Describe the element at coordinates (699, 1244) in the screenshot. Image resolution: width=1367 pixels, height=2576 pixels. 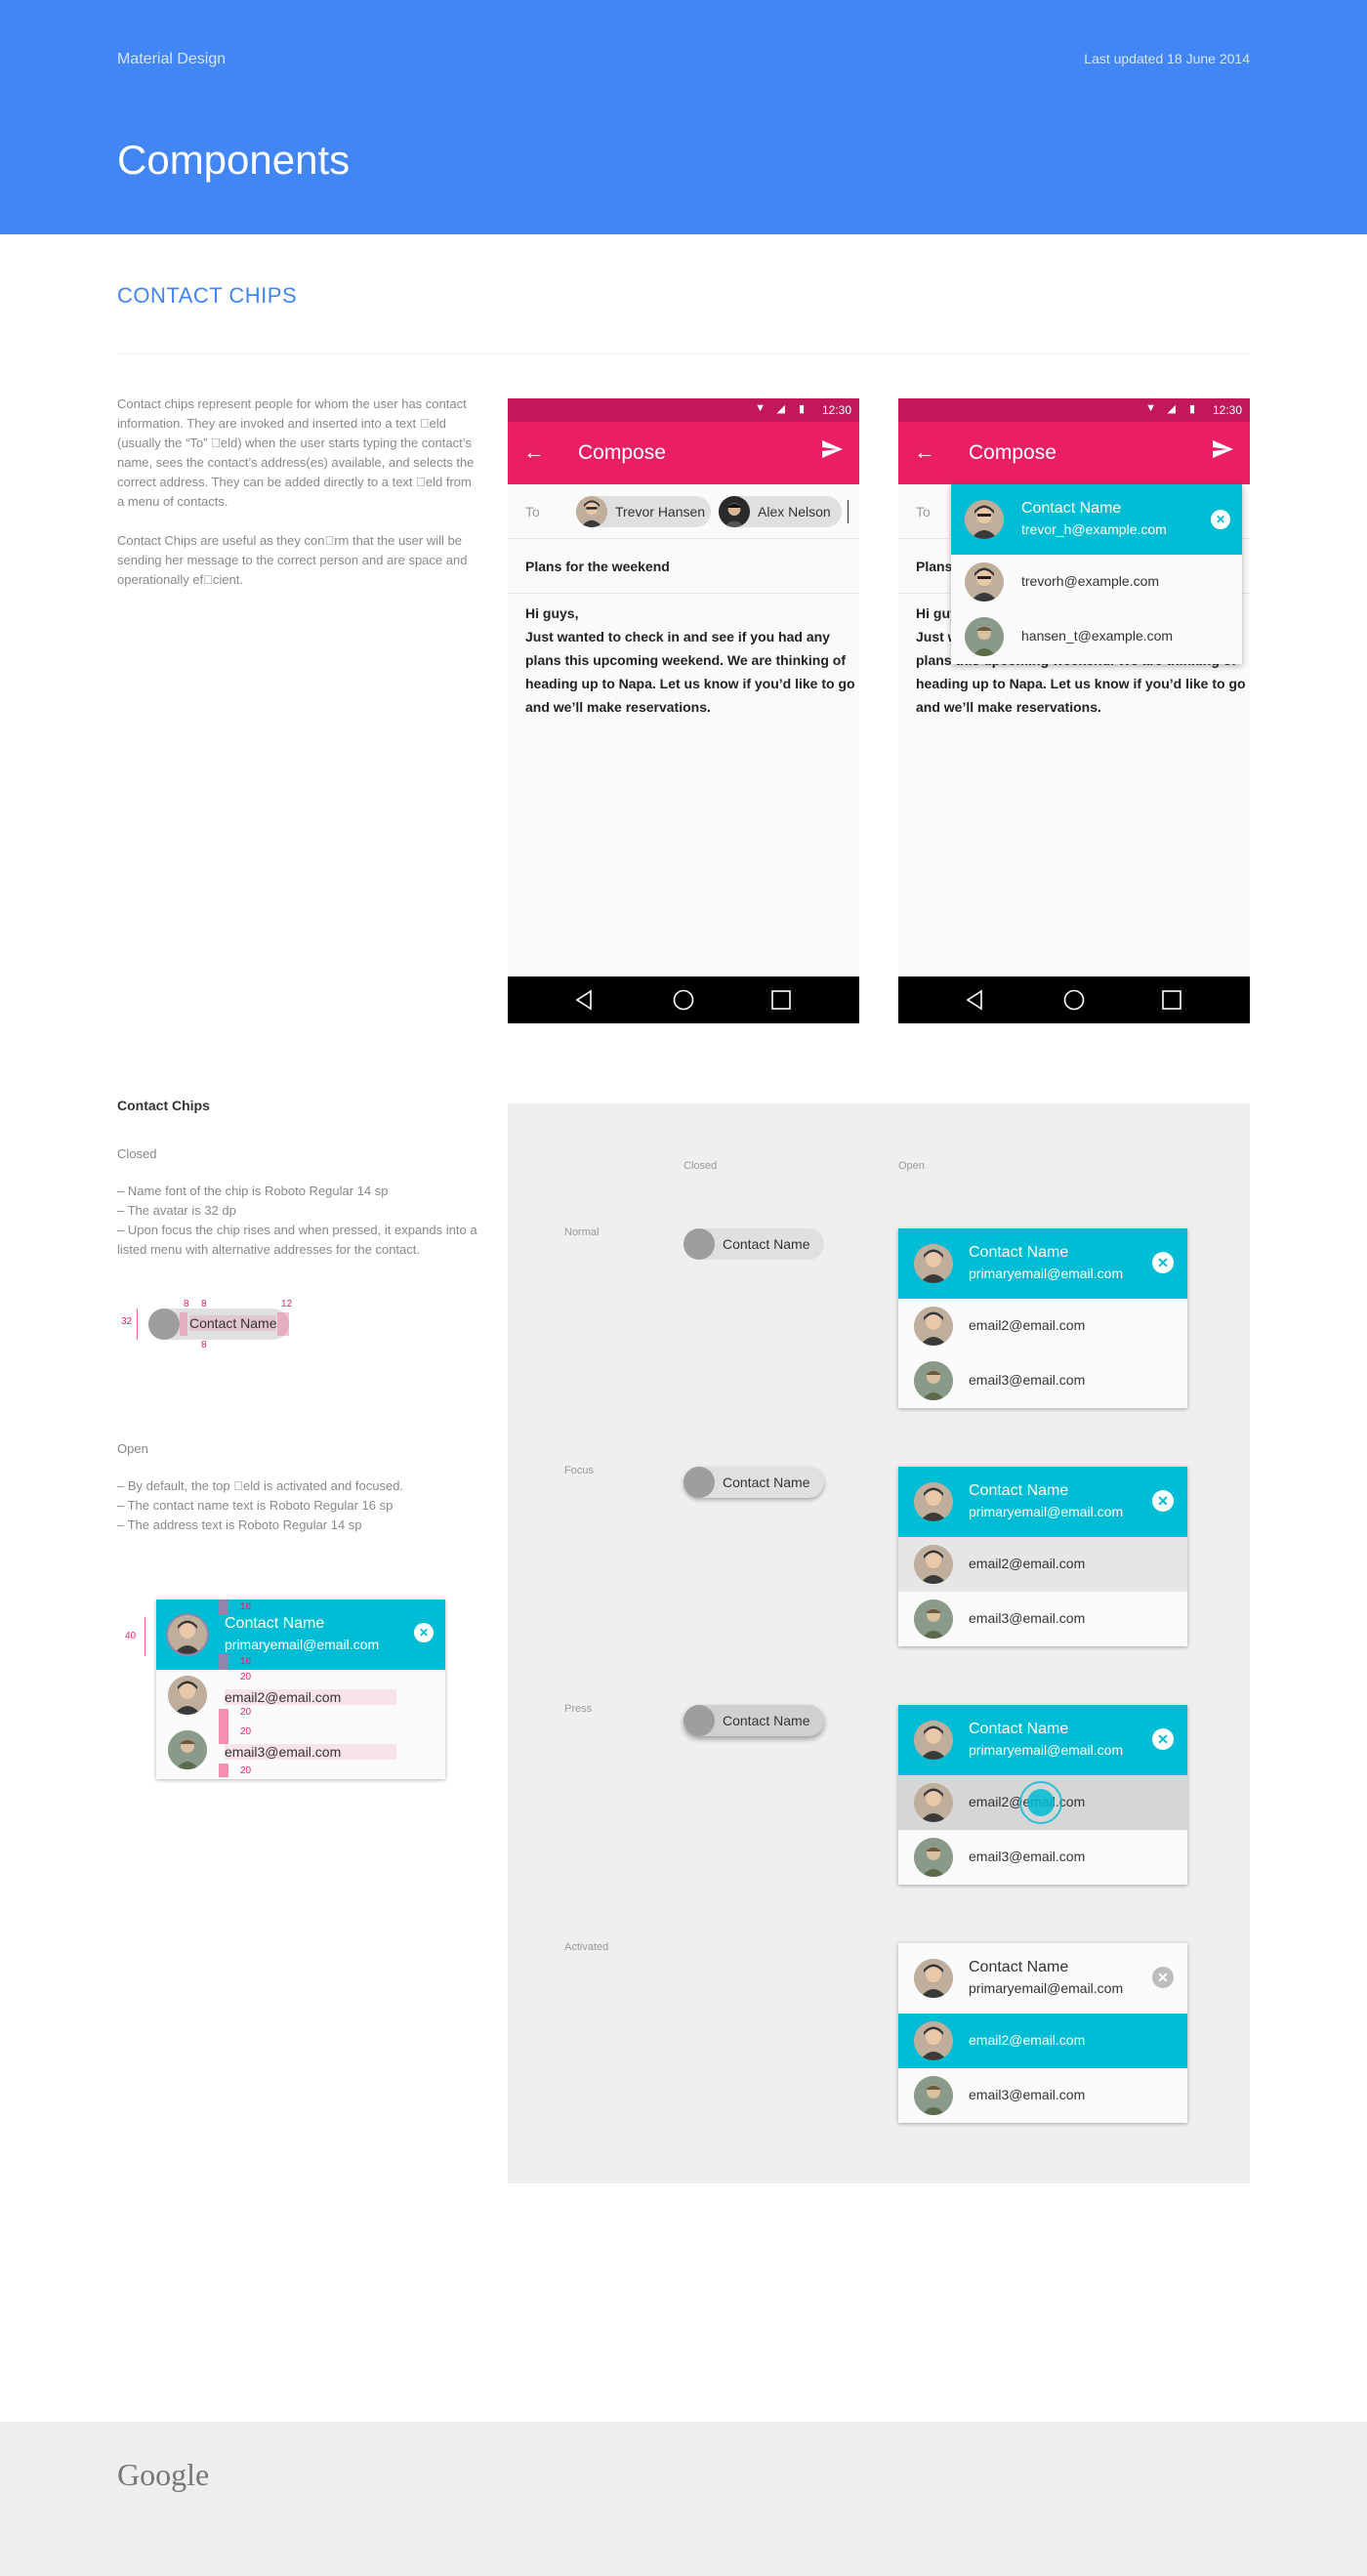
I see `chip-avatar` at that location.